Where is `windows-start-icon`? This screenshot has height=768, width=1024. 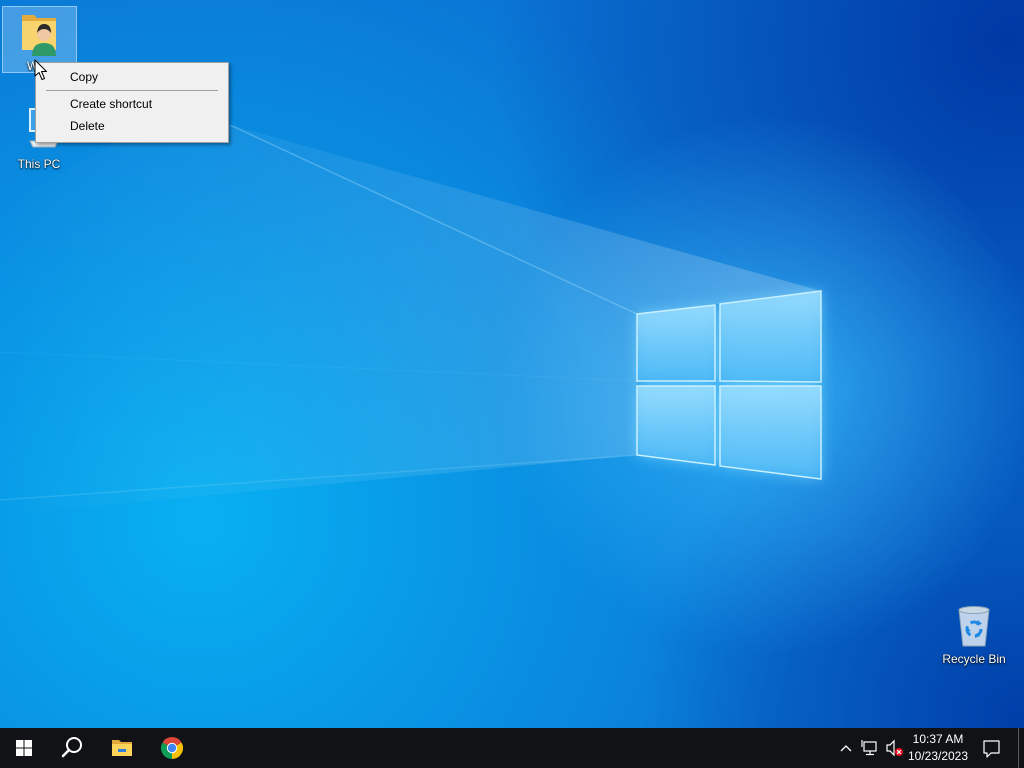 windows-start-icon is located at coordinates (24, 748).